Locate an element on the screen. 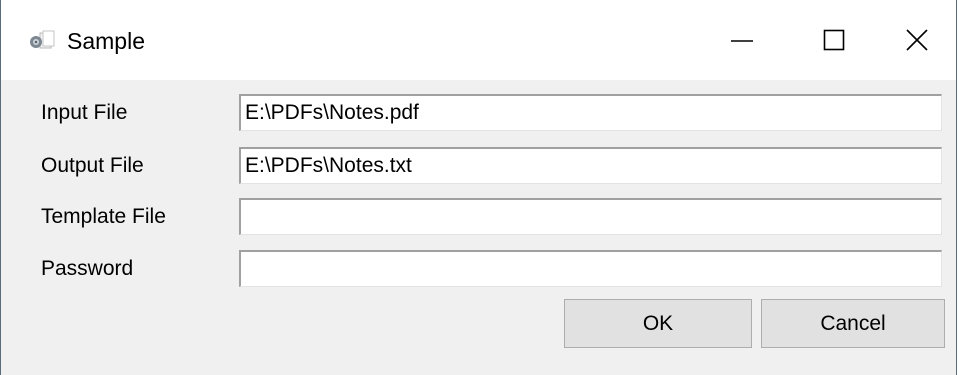  minimize-icon is located at coordinates (742, 41).